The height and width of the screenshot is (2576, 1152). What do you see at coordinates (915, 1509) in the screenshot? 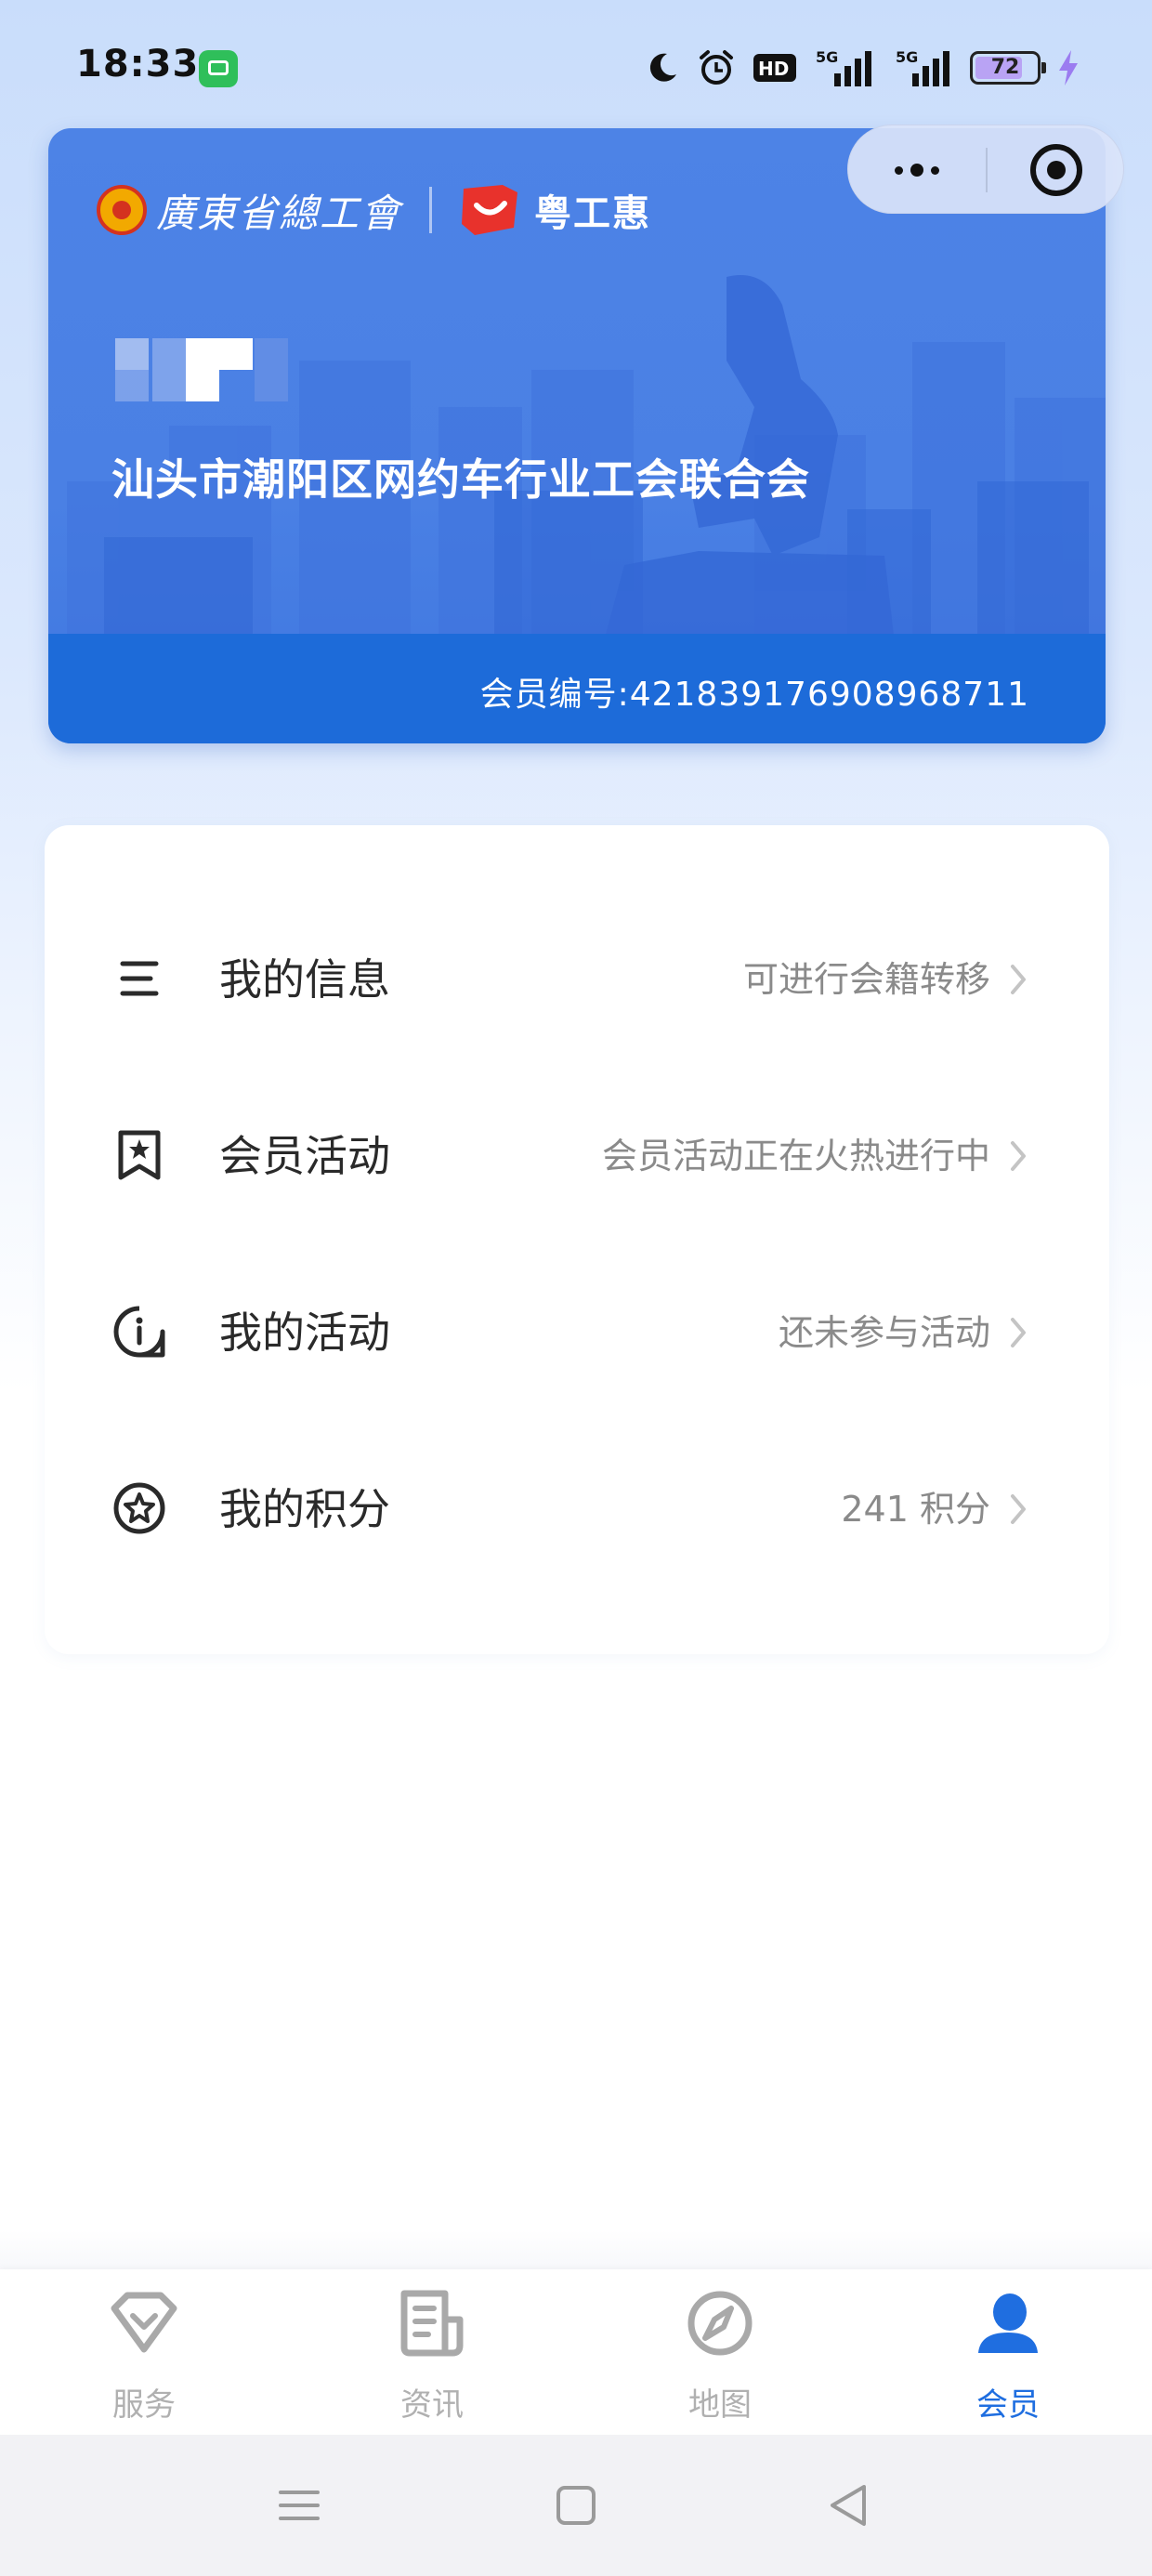
I see `menu-item-hint: 241 积分` at bounding box center [915, 1509].